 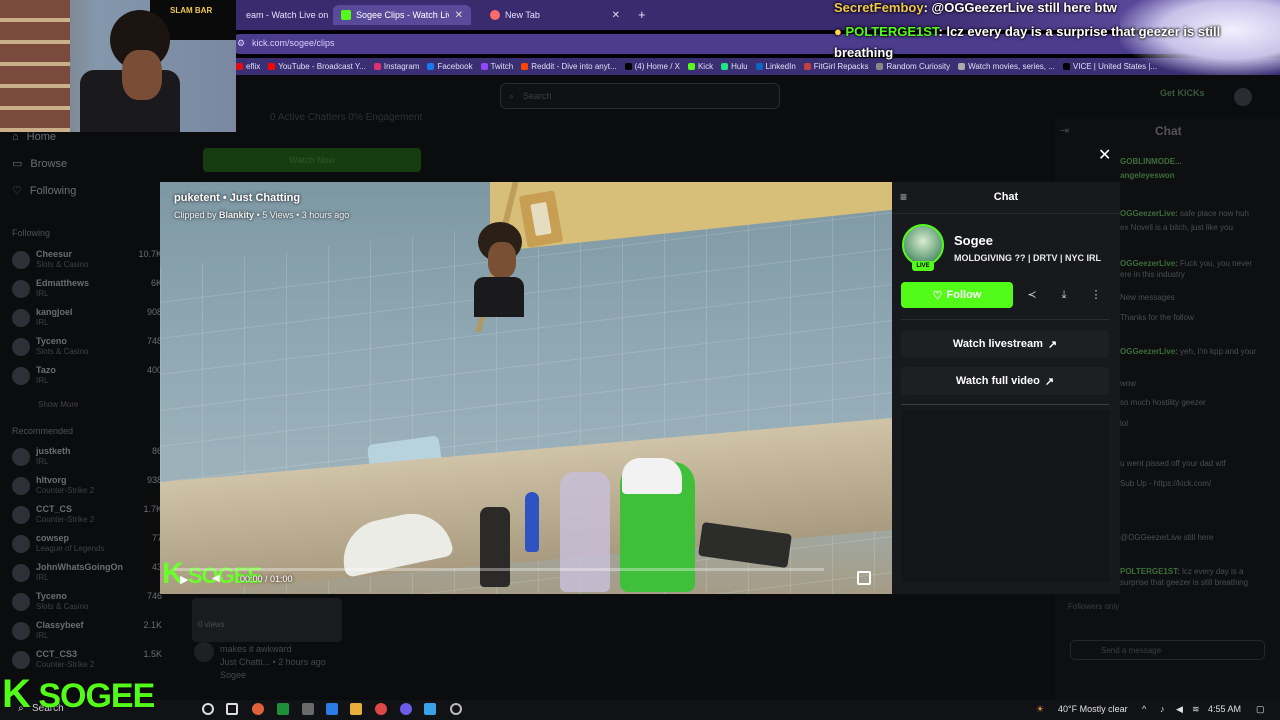 What do you see at coordinates (456, 709) in the screenshot?
I see `obs-icon` at bounding box center [456, 709].